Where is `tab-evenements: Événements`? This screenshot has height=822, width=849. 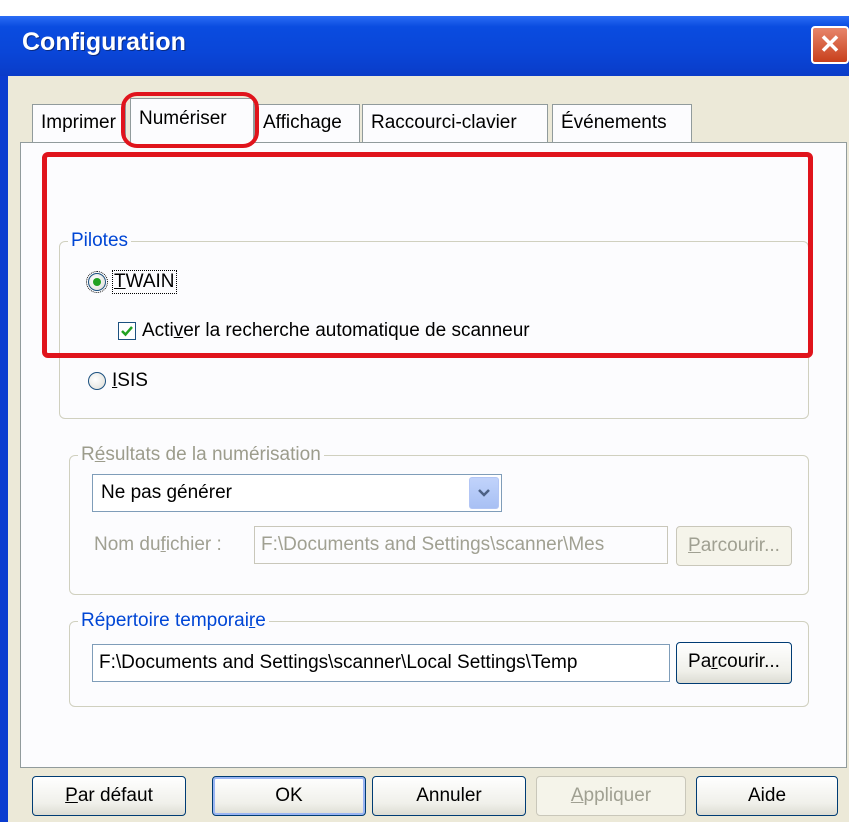 tab-evenements: Événements is located at coordinates (622, 123).